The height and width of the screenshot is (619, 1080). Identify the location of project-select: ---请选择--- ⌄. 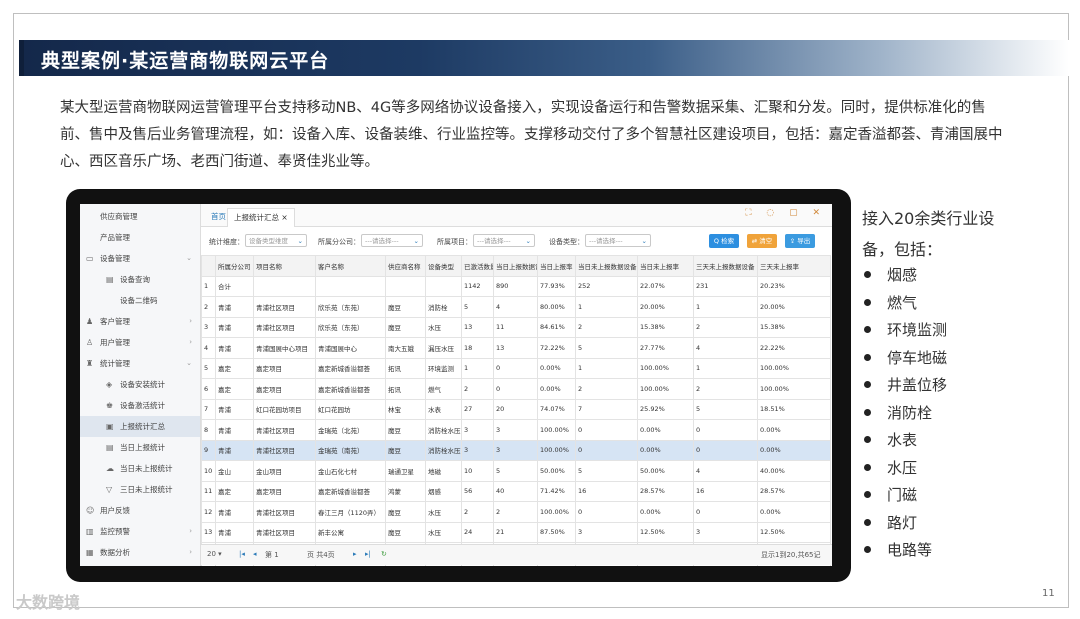
(504, 240).